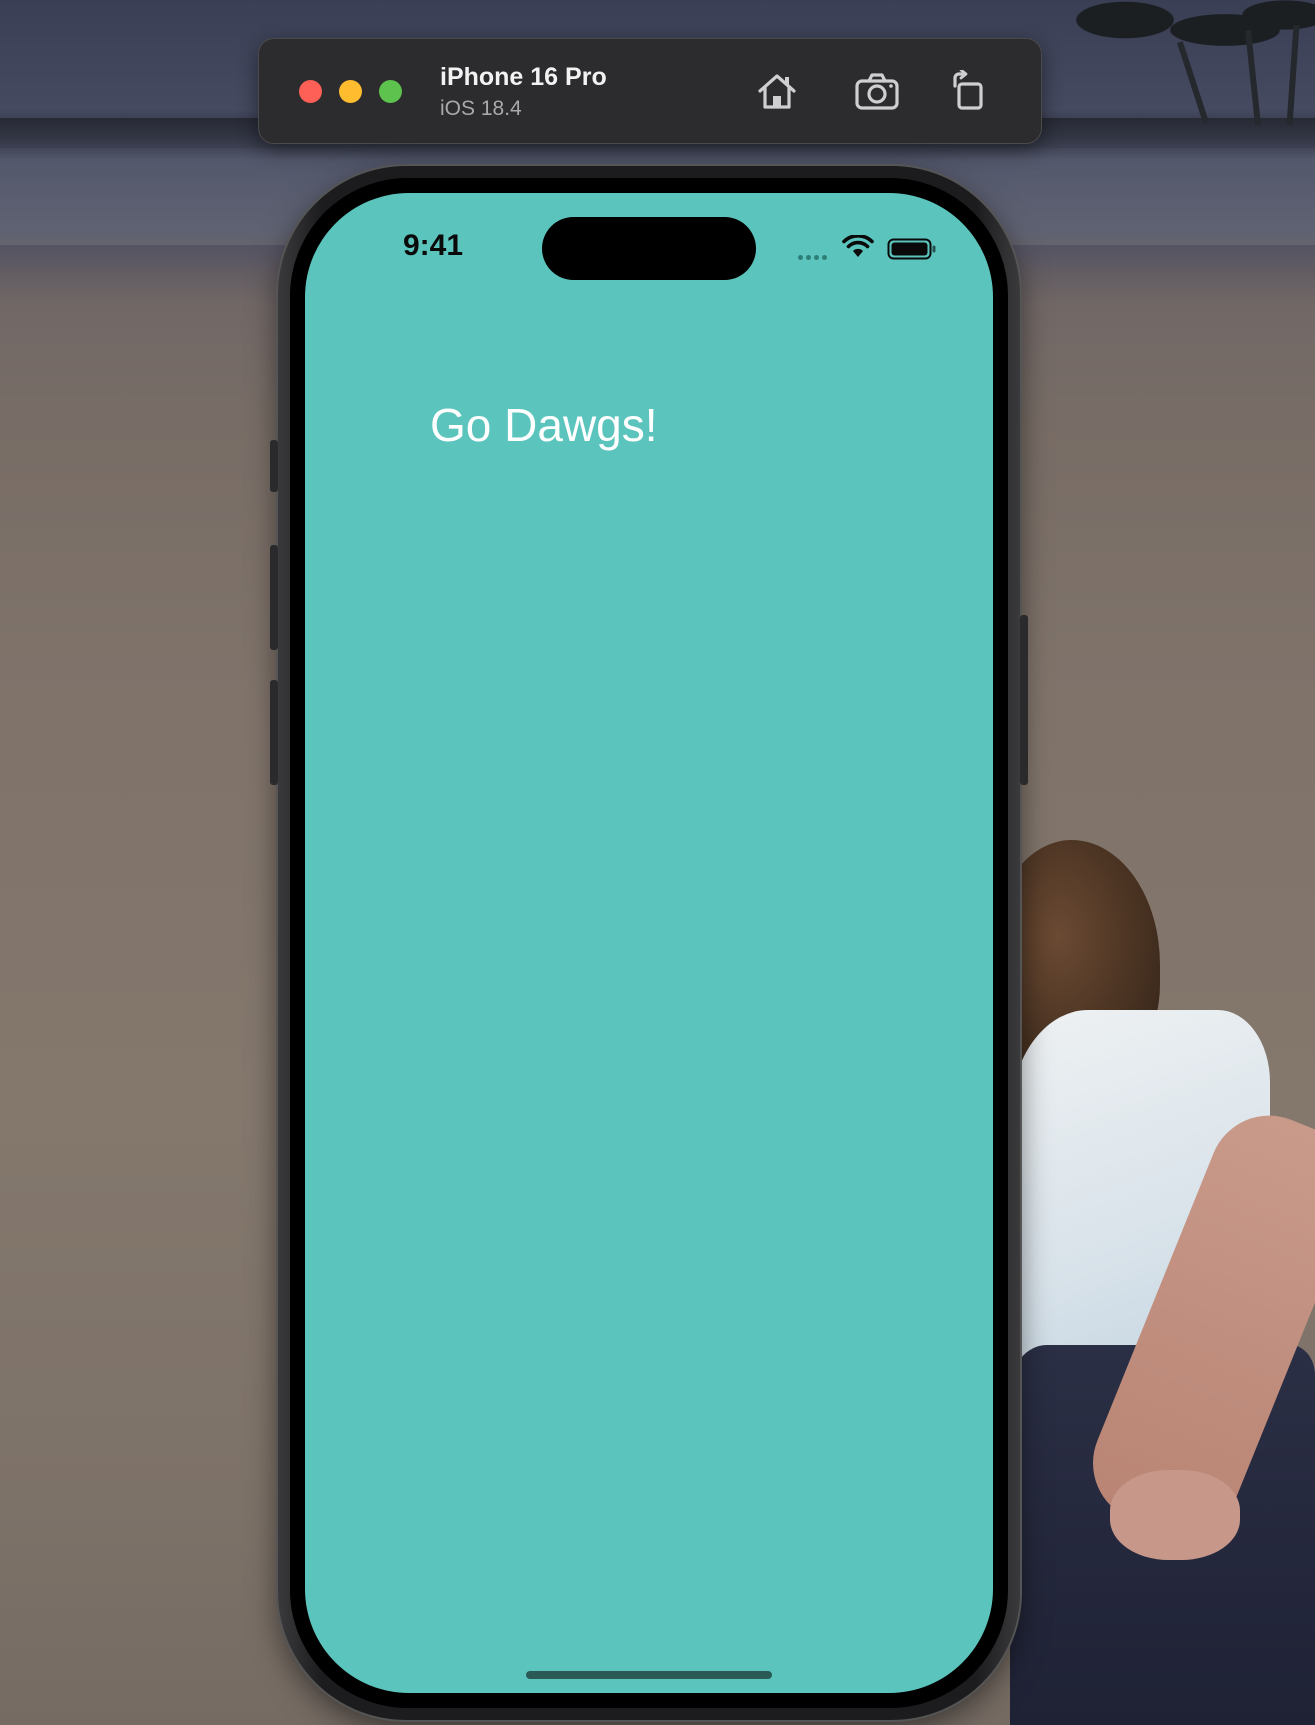 This screenshot has width=1315, height=1725. I want to click on volume-up-button, so click(274, 597).